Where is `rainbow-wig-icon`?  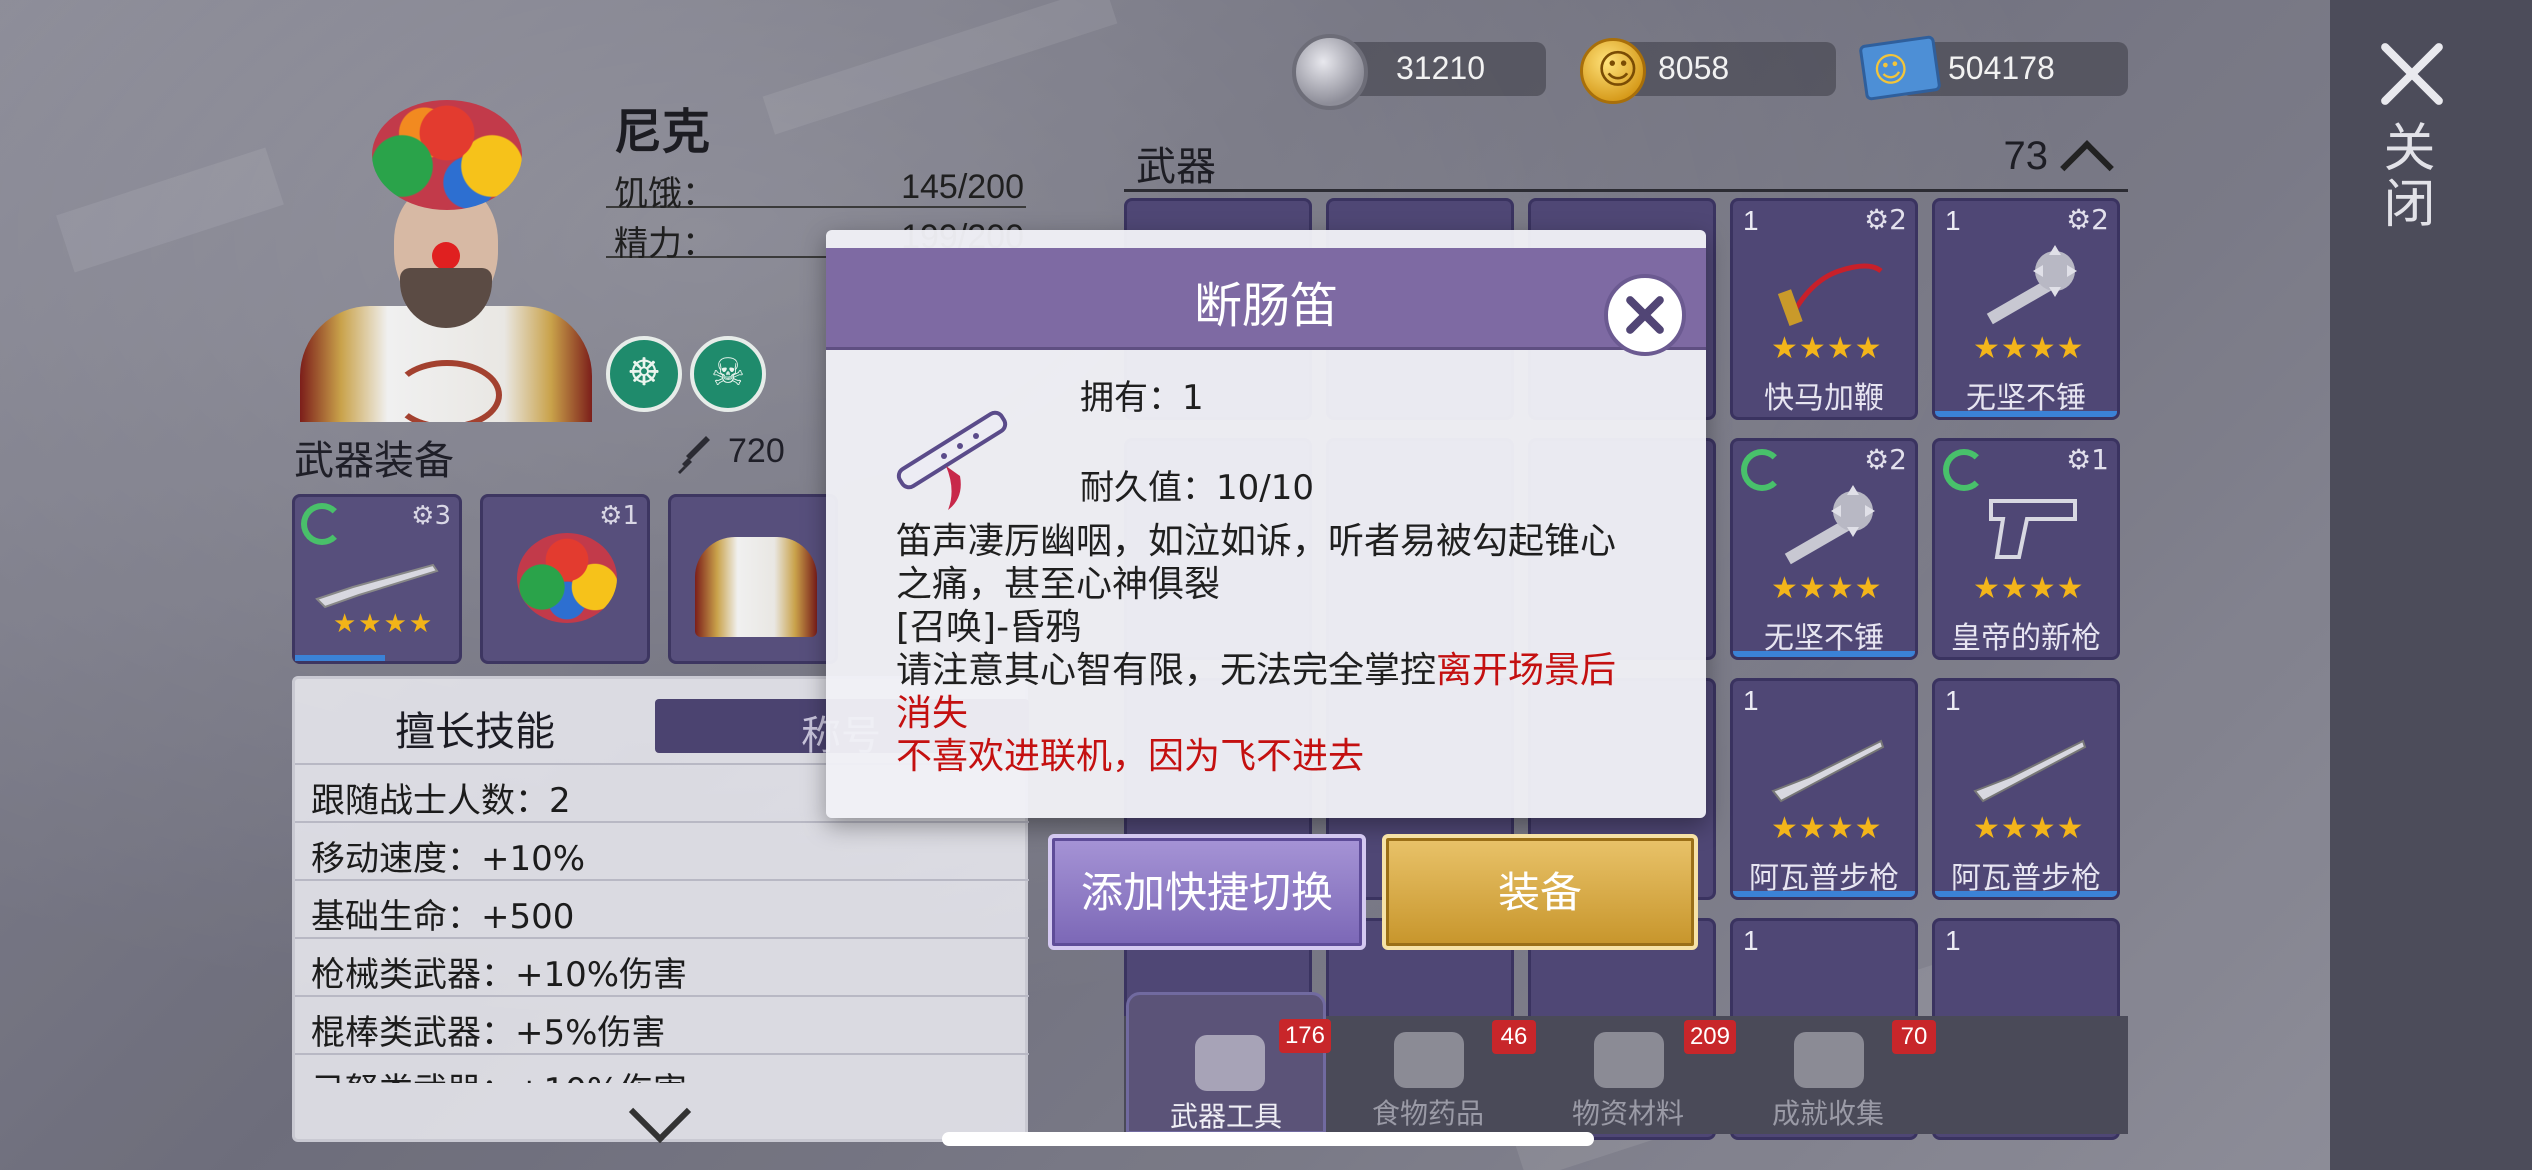
rainbow-wig-icon is located at coordinates (567, 578).